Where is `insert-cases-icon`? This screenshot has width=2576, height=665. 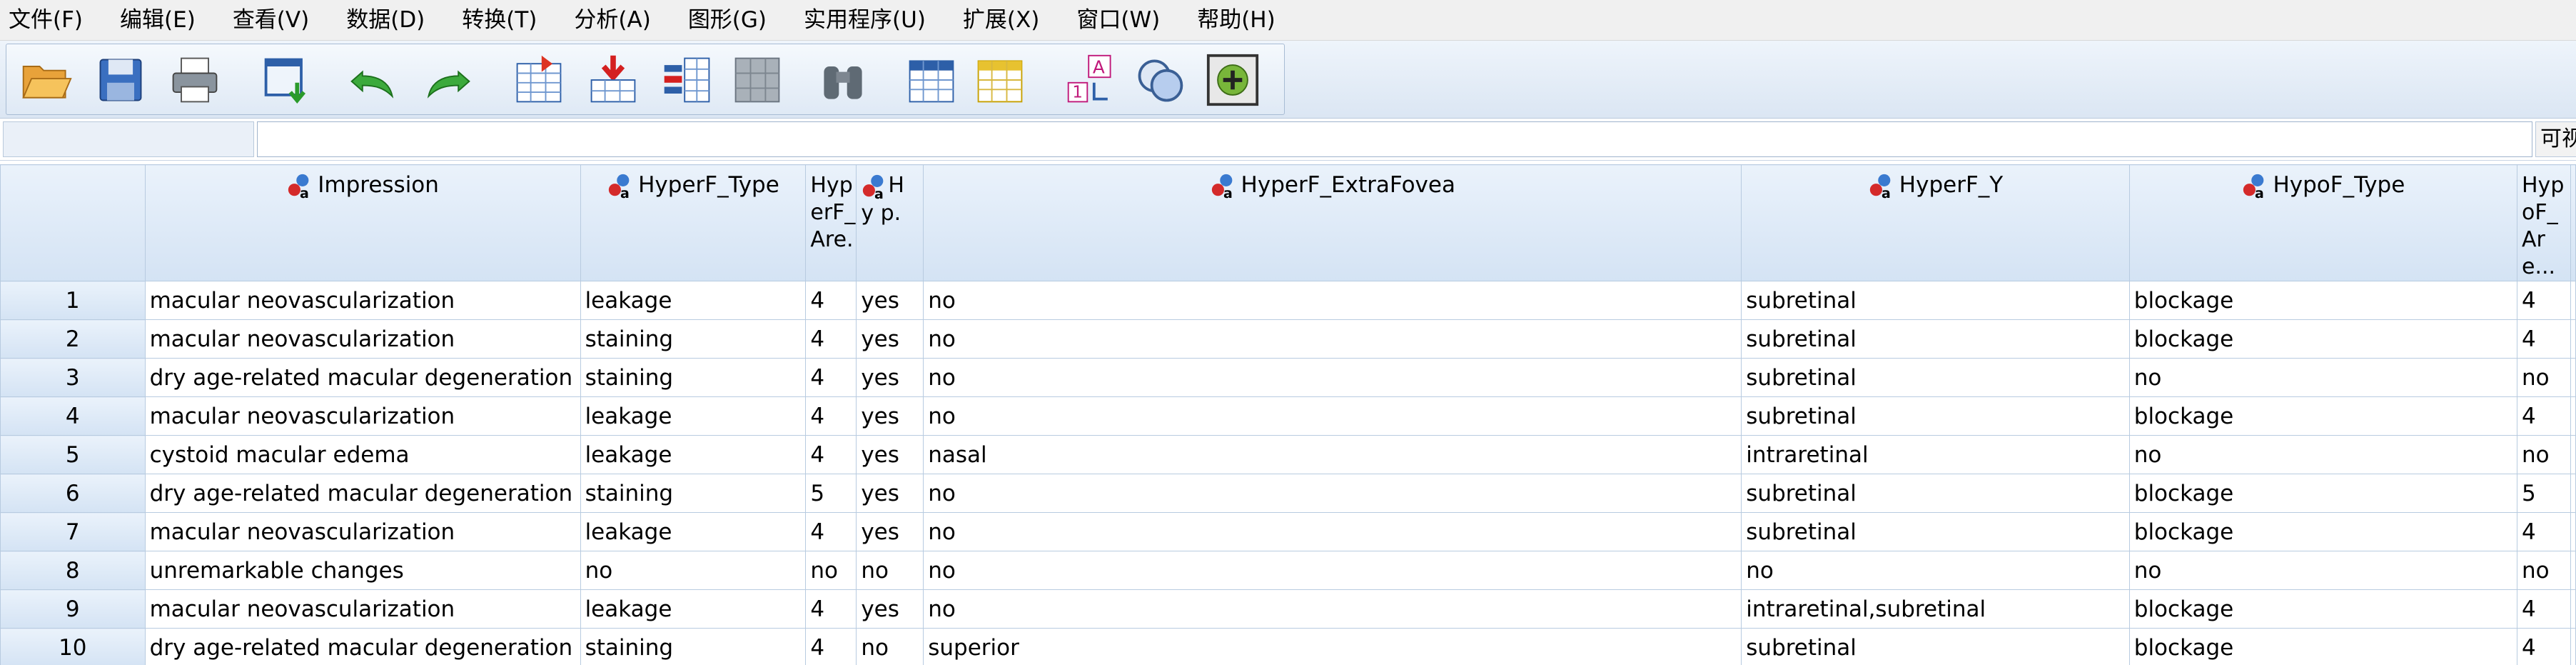 insert-cases-icon is located at coordinates (613, 80).